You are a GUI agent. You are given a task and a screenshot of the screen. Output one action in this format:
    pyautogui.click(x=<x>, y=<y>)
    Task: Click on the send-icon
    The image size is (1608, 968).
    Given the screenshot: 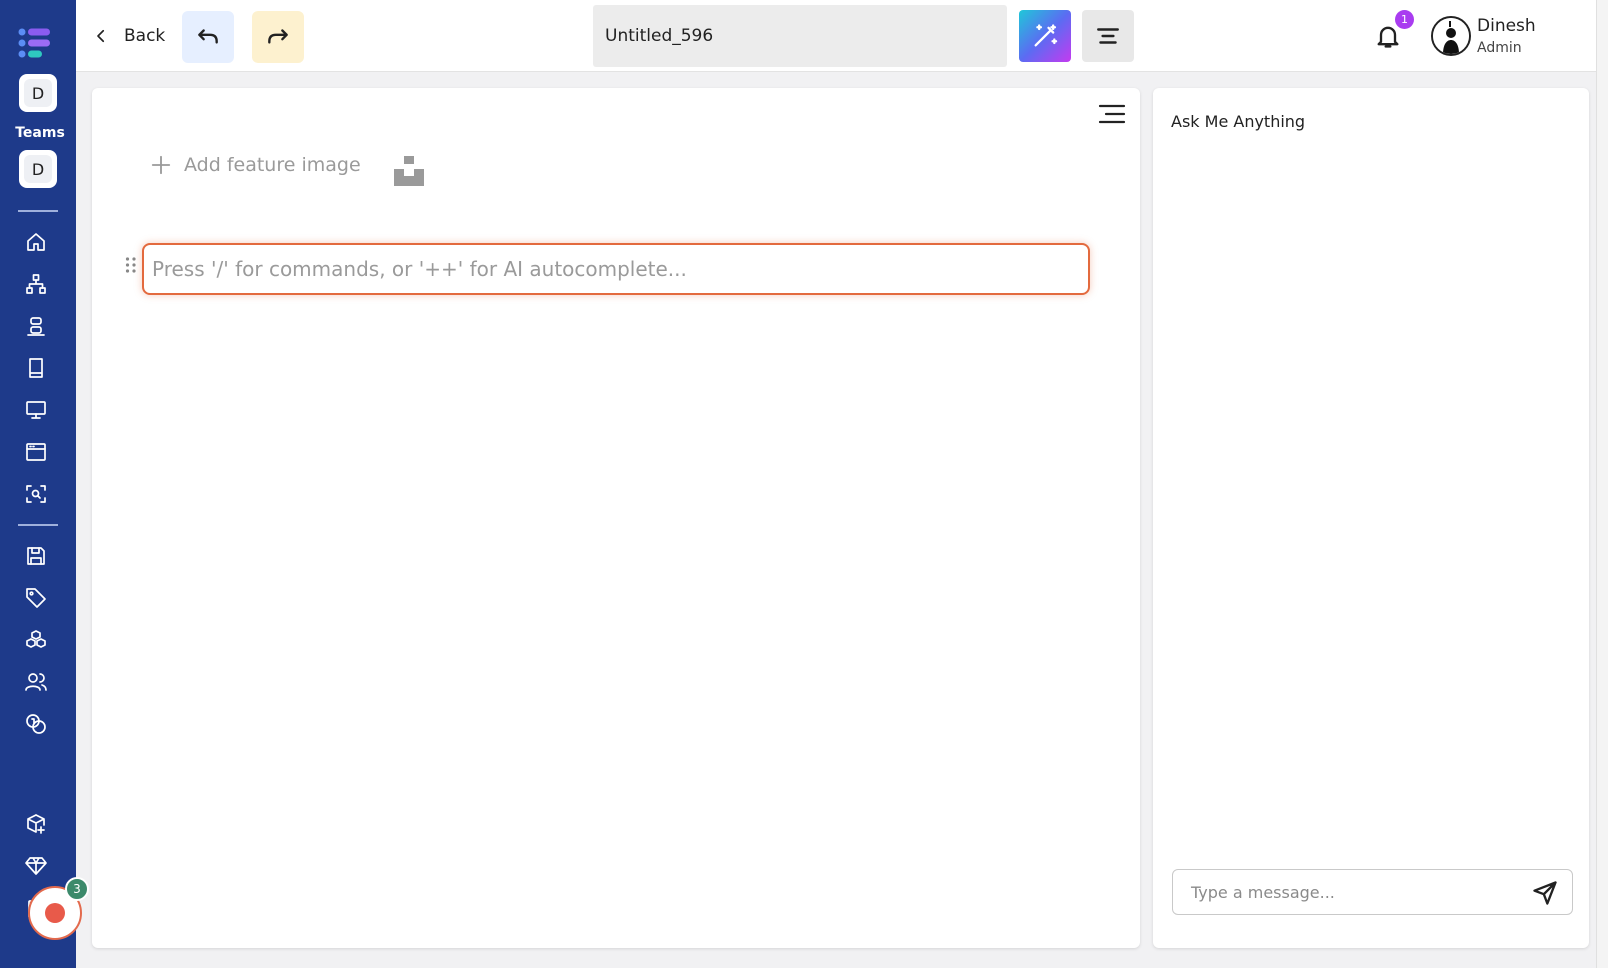 What is the action you would take?
    pyautogui.click(x=1545, y=893)
    